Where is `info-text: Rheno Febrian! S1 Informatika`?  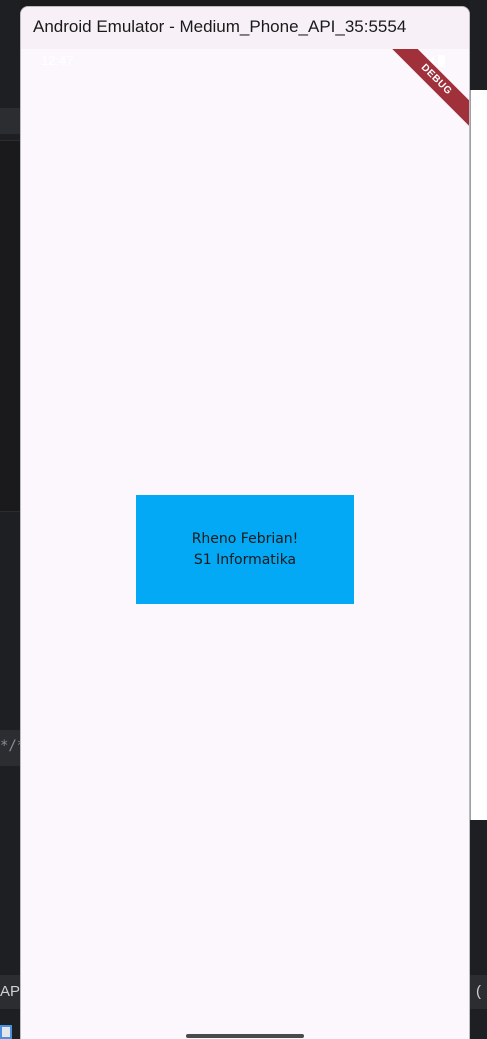
info-text: Rheno Febrian! S1 Informatika is located at coordinates (245, 550).